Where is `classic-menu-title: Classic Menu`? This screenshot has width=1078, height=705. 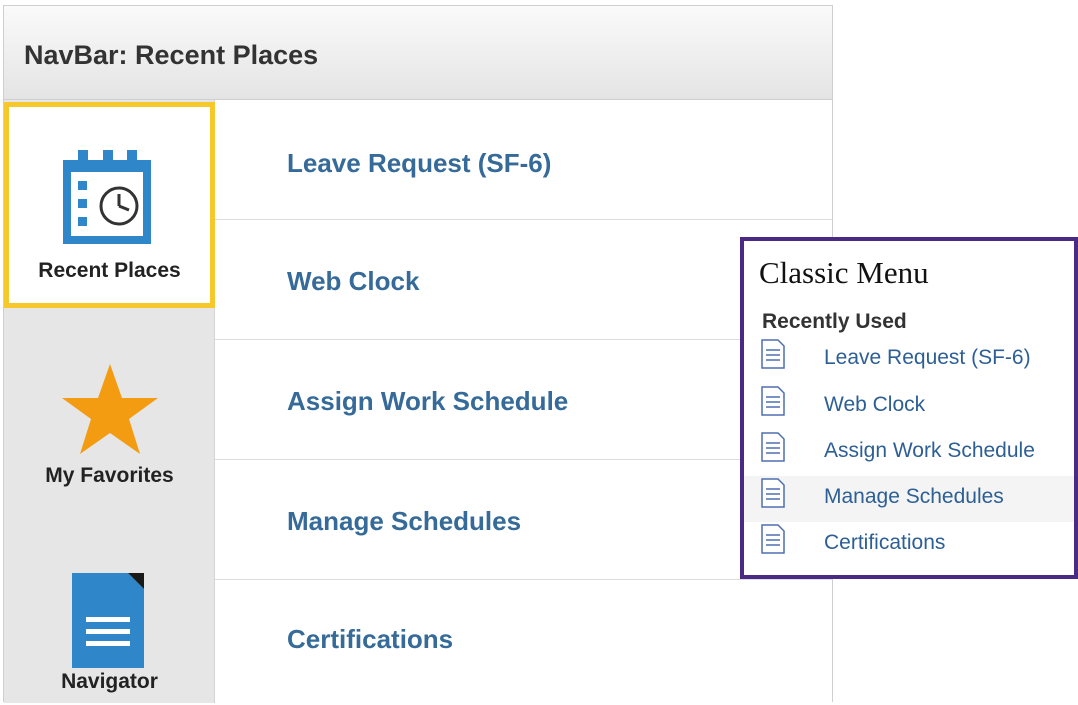
classic-menu-title: Classic Menu is located at coordinates (844, 272).